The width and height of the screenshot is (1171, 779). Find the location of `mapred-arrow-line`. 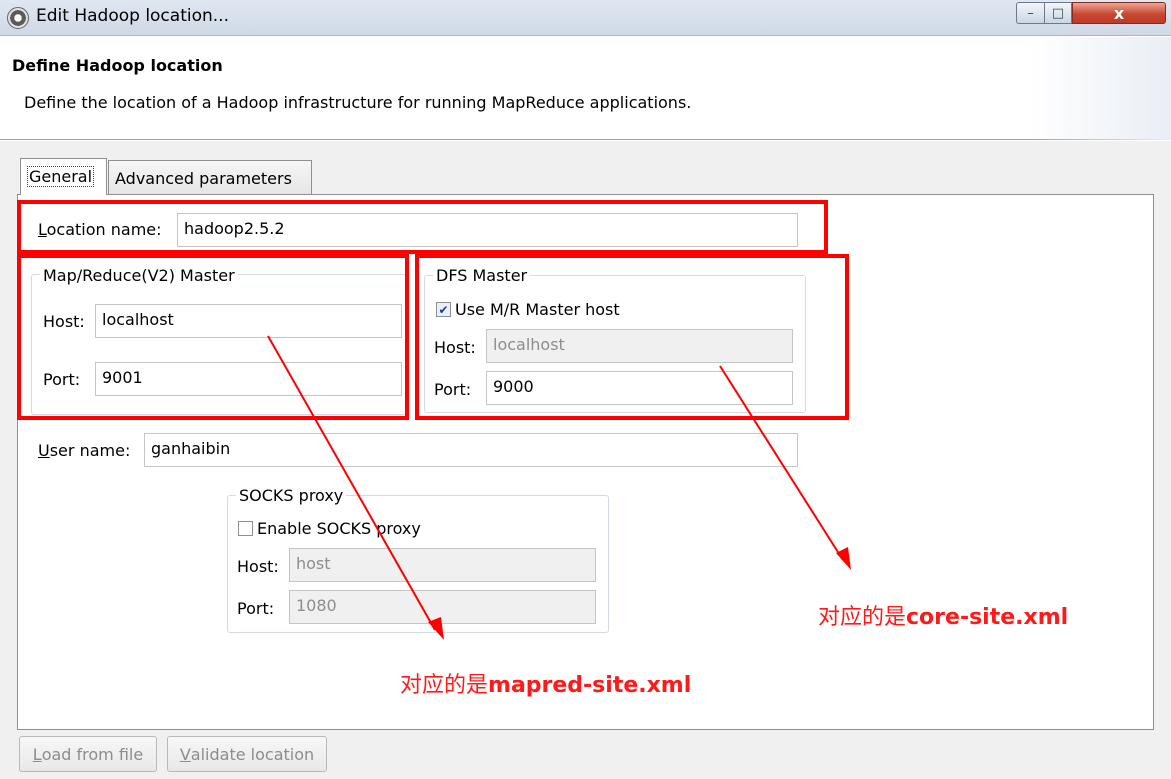

mapred-arrow-line is located at coordinates (351, 483).